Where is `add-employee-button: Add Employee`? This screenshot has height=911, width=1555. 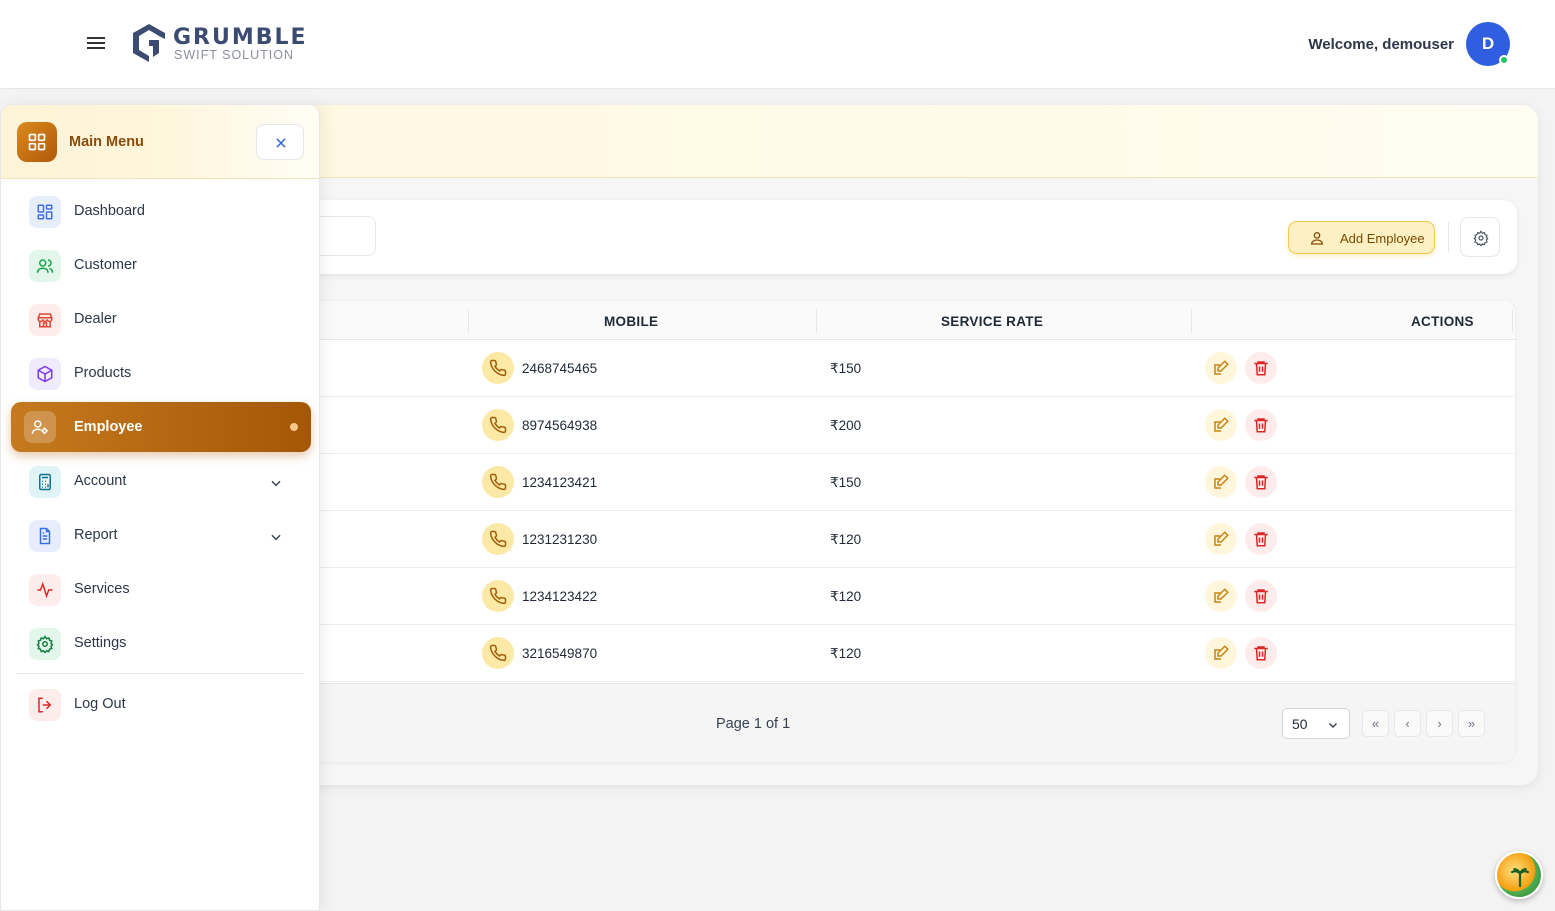
add-employee-button: Add Employee is located at coordinates (1361, 237).